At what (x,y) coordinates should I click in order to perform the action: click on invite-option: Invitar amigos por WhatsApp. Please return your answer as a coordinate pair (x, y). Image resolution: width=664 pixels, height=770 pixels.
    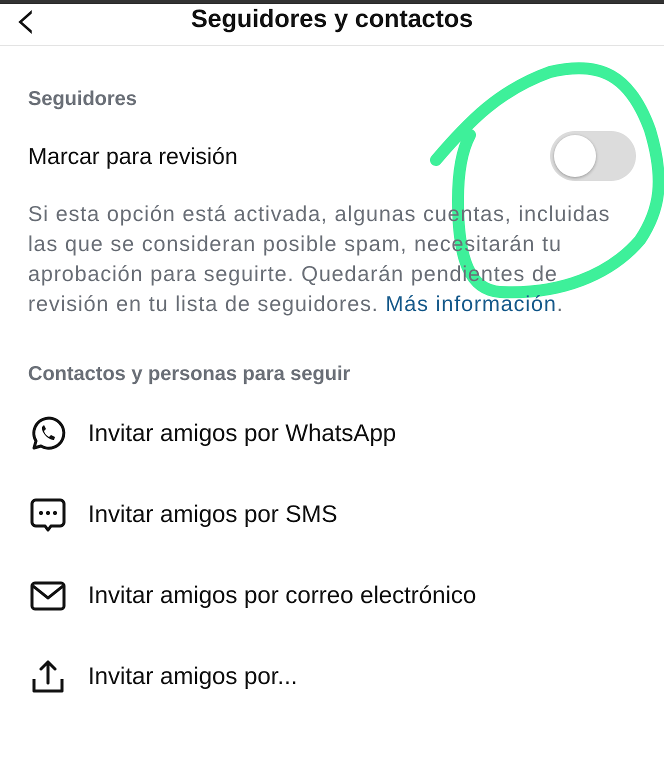
    Looking at the image, I should click on (242, 434).